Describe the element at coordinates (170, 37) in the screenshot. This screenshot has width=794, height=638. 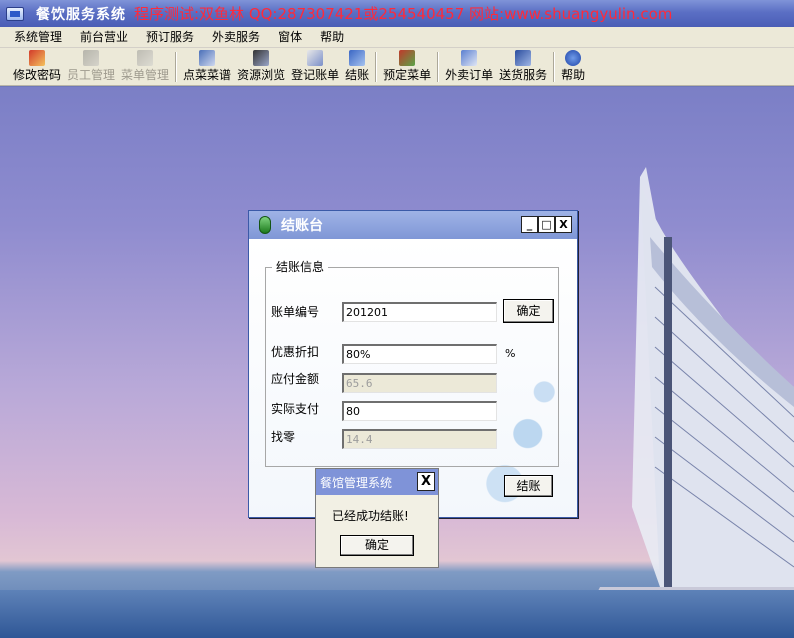
I see `menu-reservation: 预订服务` at that location.